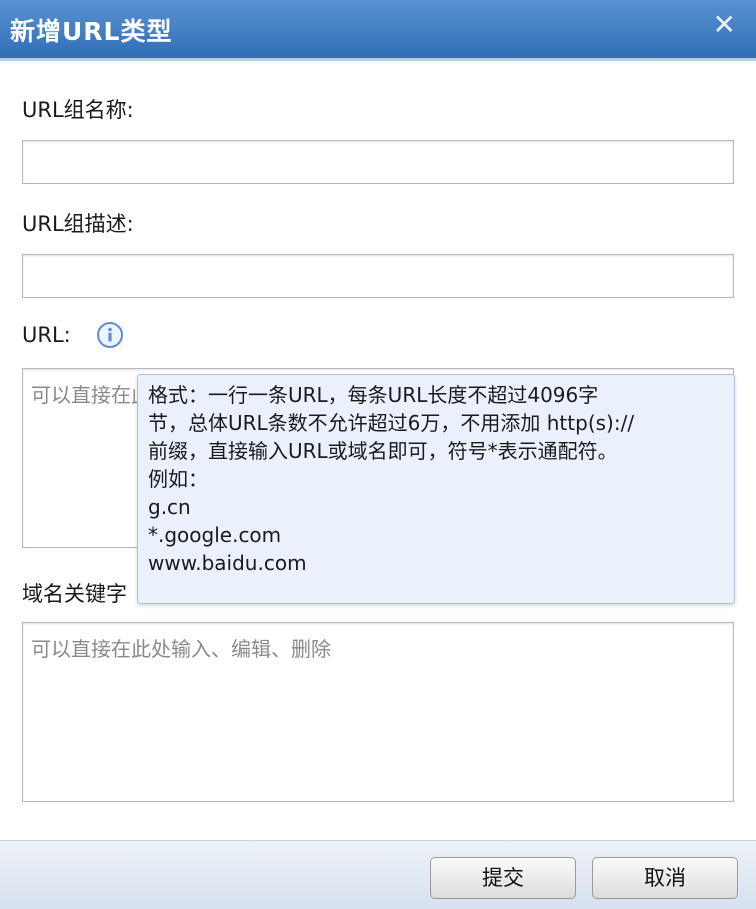 The height and width of the screenshot is (909, 756). What do you see at coordinates (383, 451) in the screenshot?
I see `tooltip-line: 前缀，直接输入URL或域名即可，符号*表示通配符。` at bounding box center [383, 451].